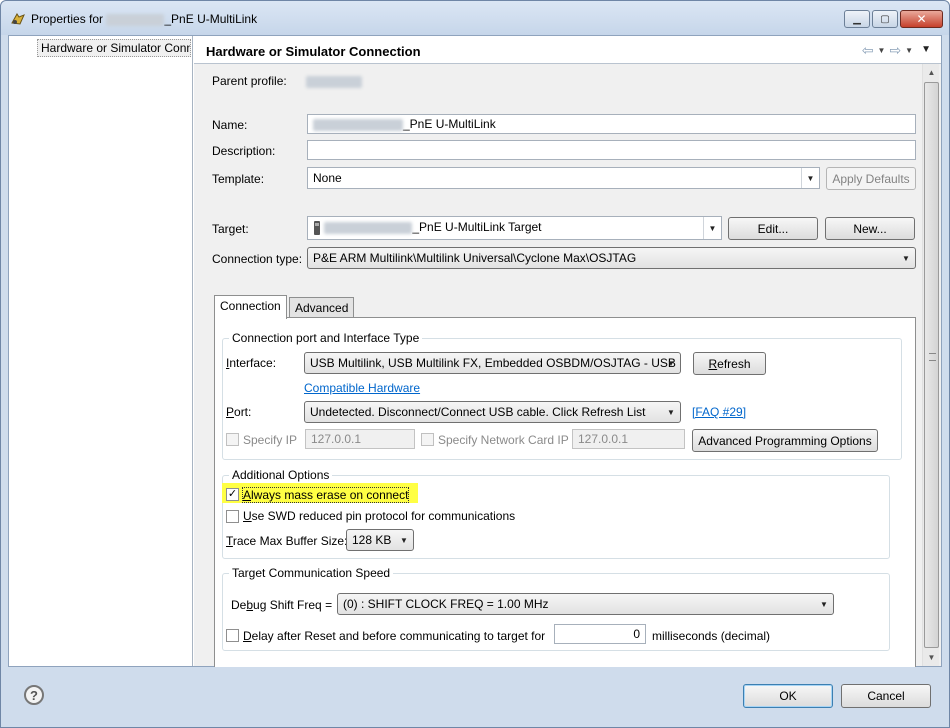  Describe the element at coordinates (931, 72) in the screenshot. I see `scroll-up-icon: ▲` at that location.